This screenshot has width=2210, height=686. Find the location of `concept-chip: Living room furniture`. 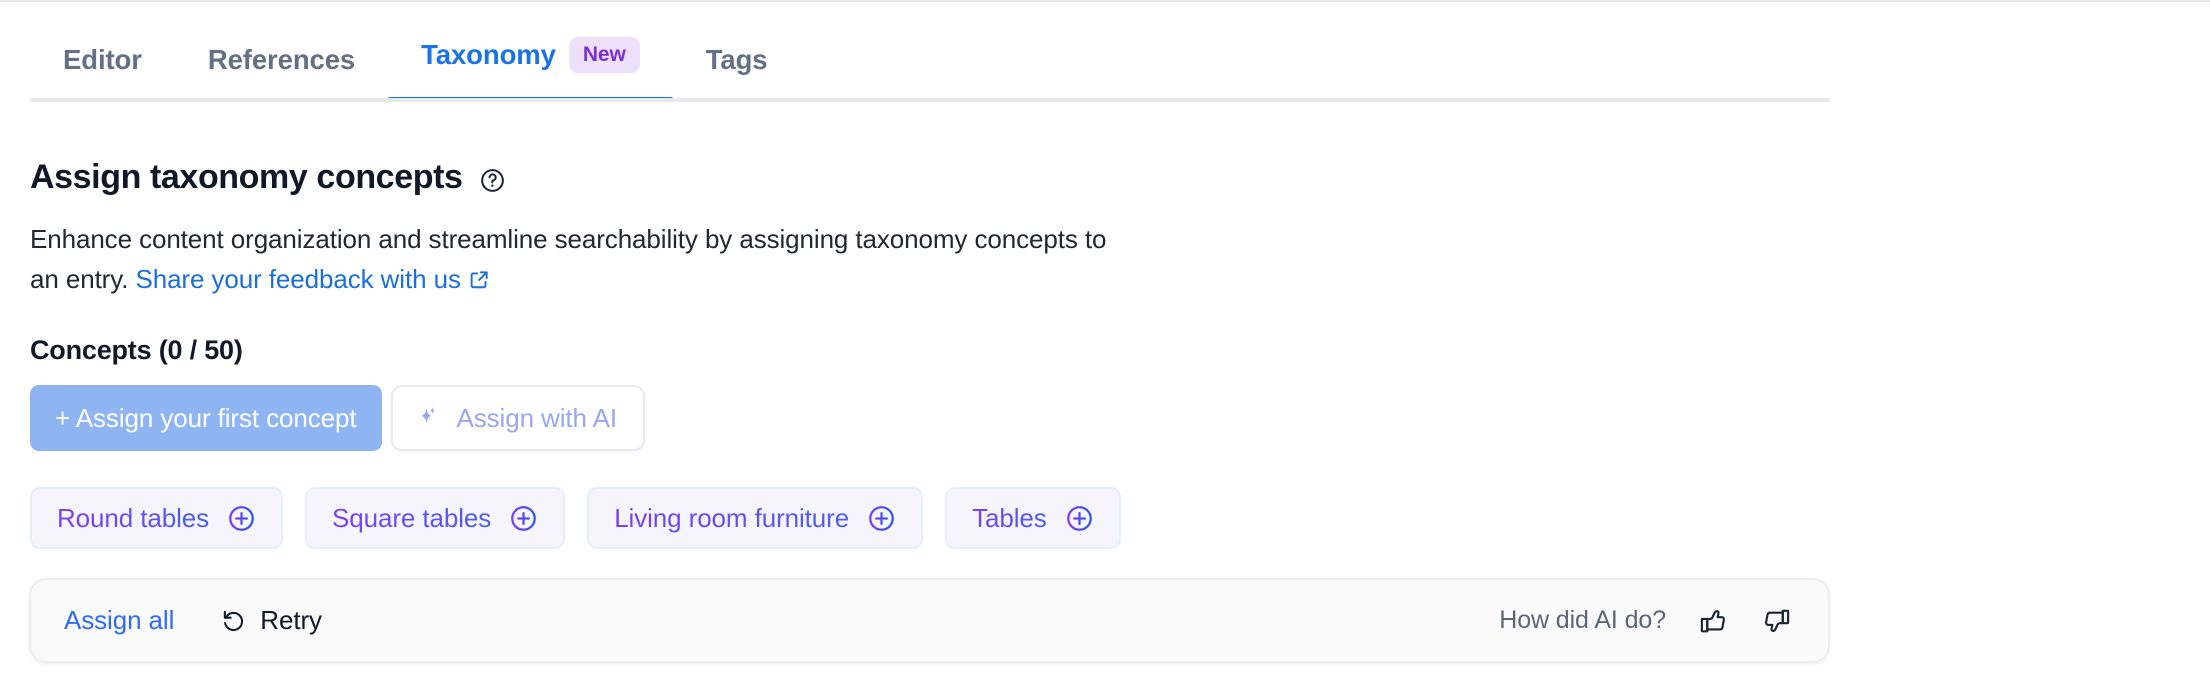

concept-chip: Living room furniture is located at coordinates (755, 518).